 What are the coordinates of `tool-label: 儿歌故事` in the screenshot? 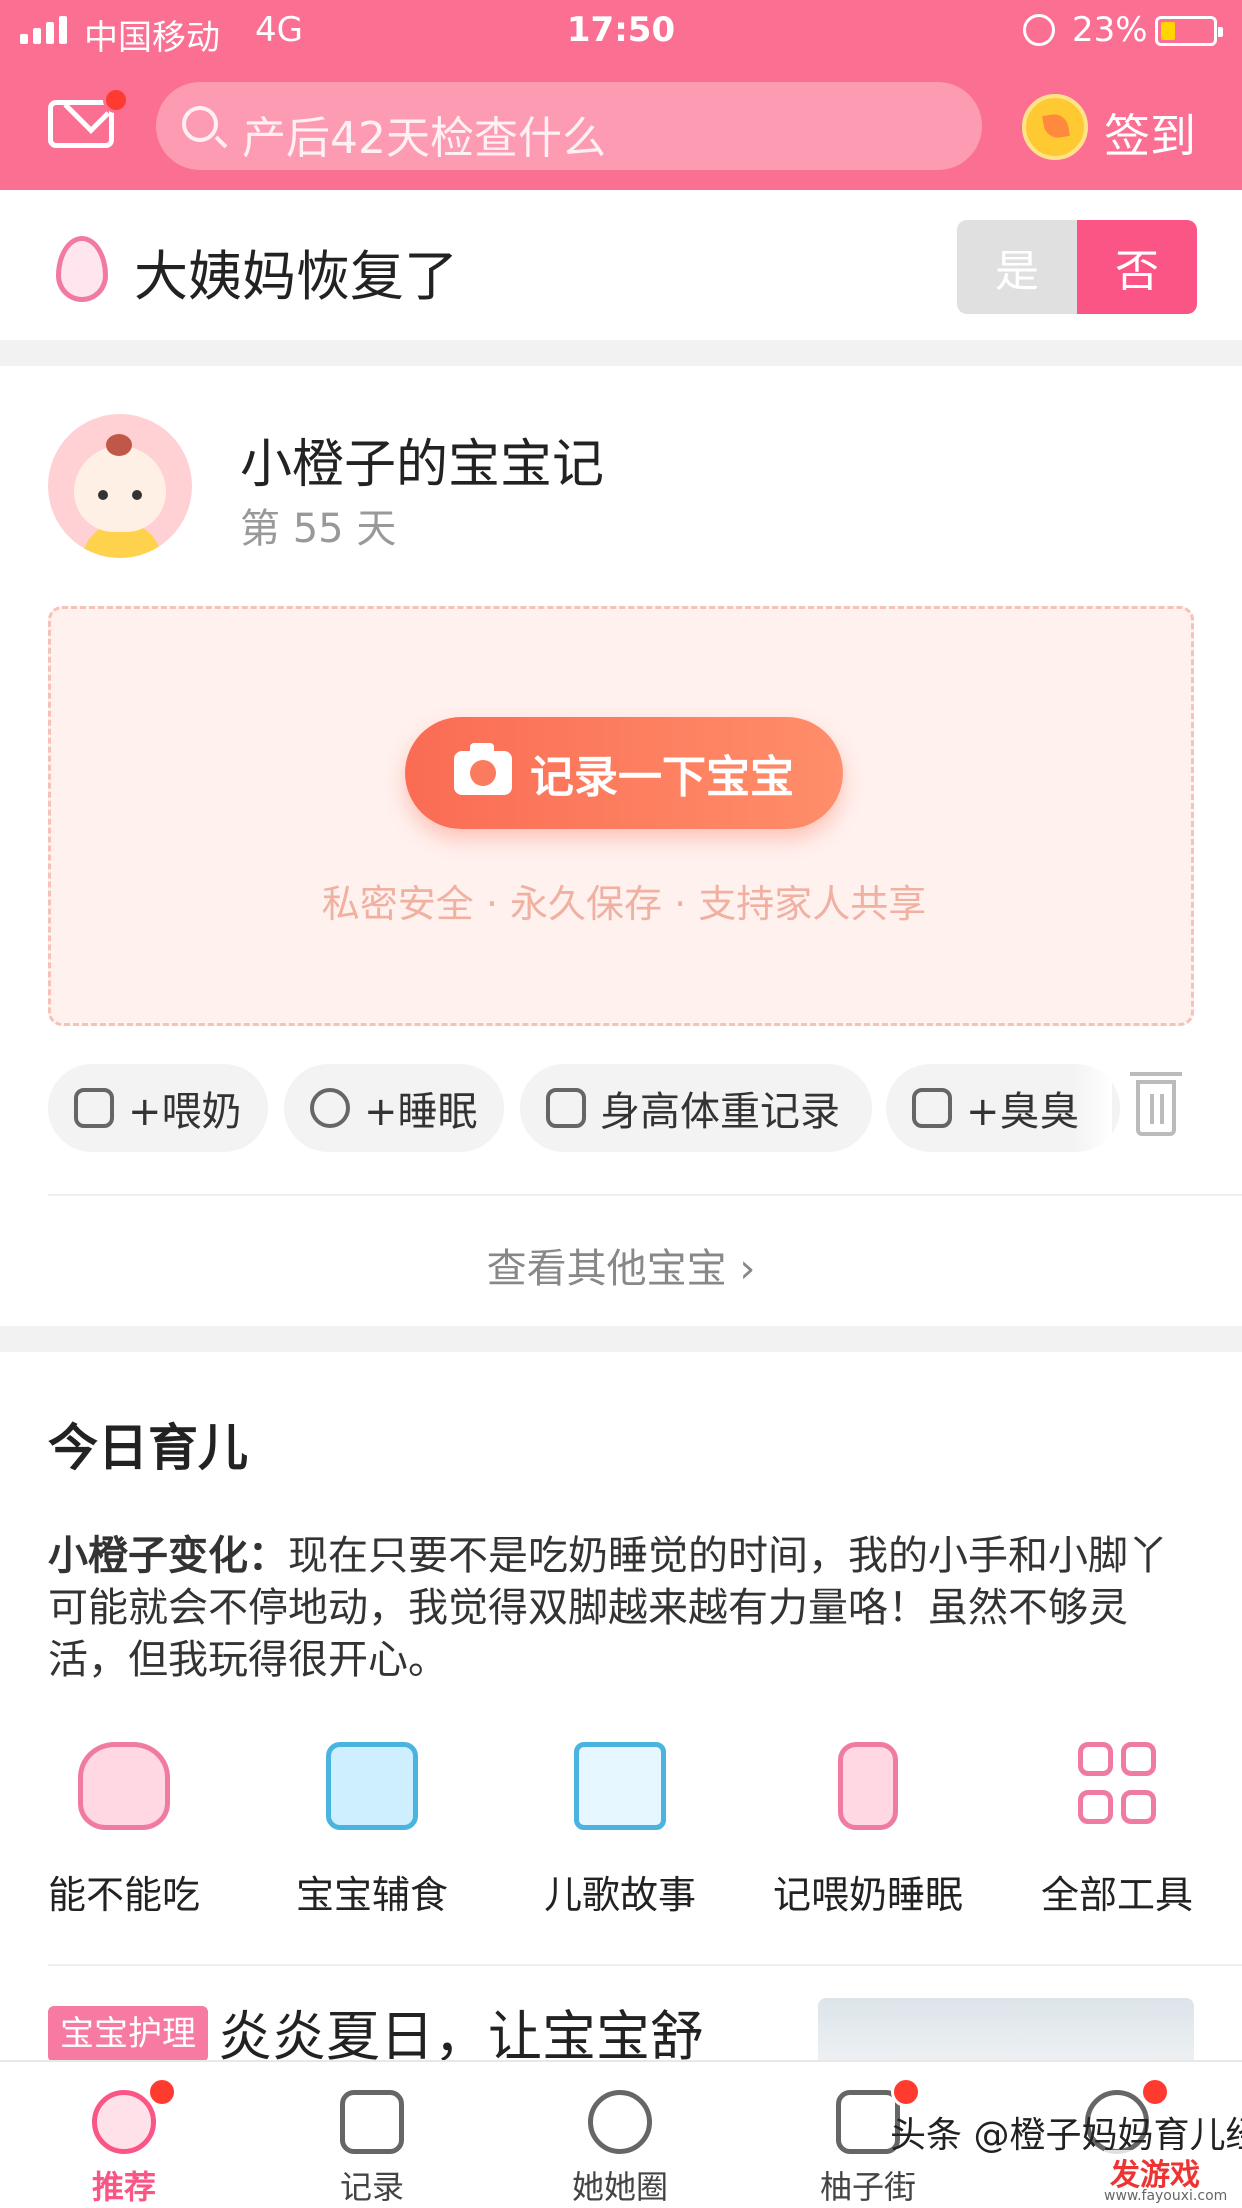 It's located at (619, 1895).